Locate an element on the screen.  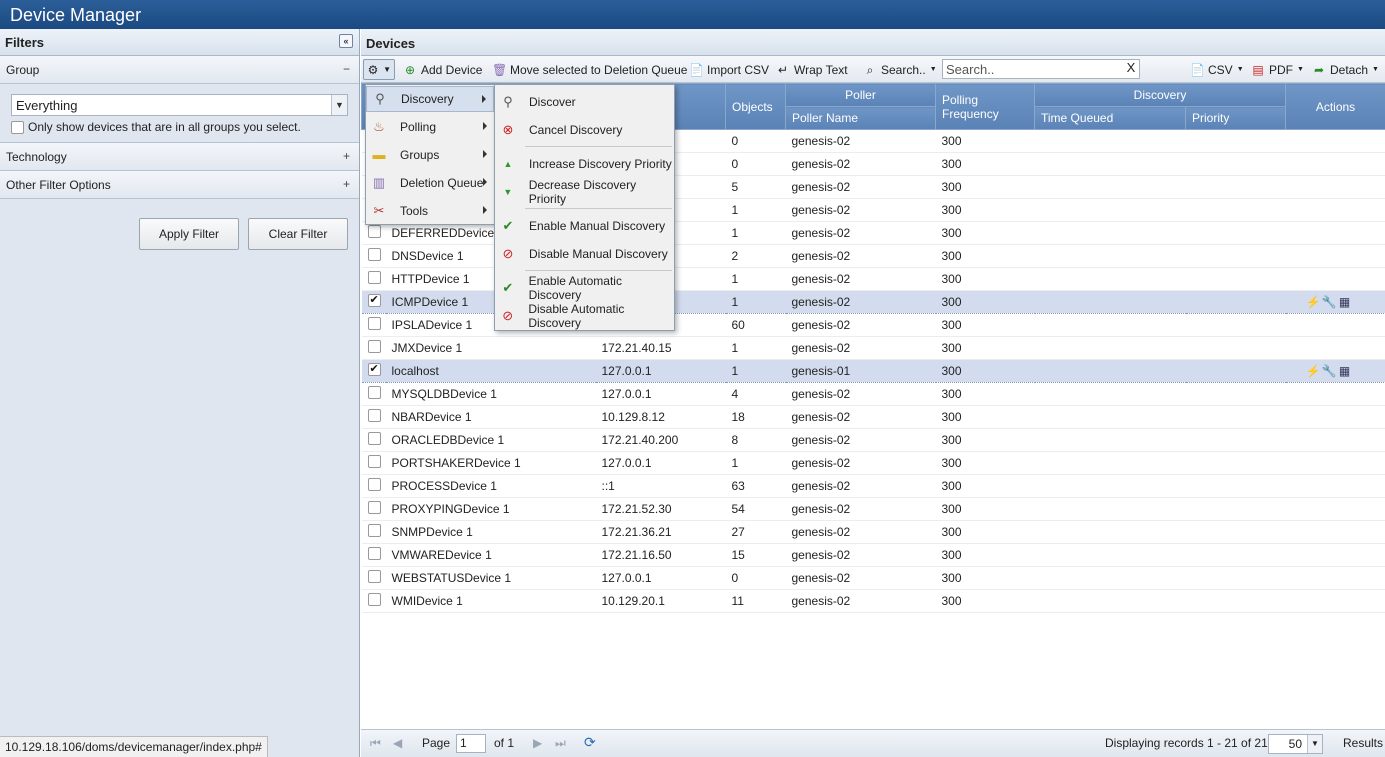
menu-item-decrease-priority: ▼ Decrease Discovery Priority is located at coordinates (584, 192).